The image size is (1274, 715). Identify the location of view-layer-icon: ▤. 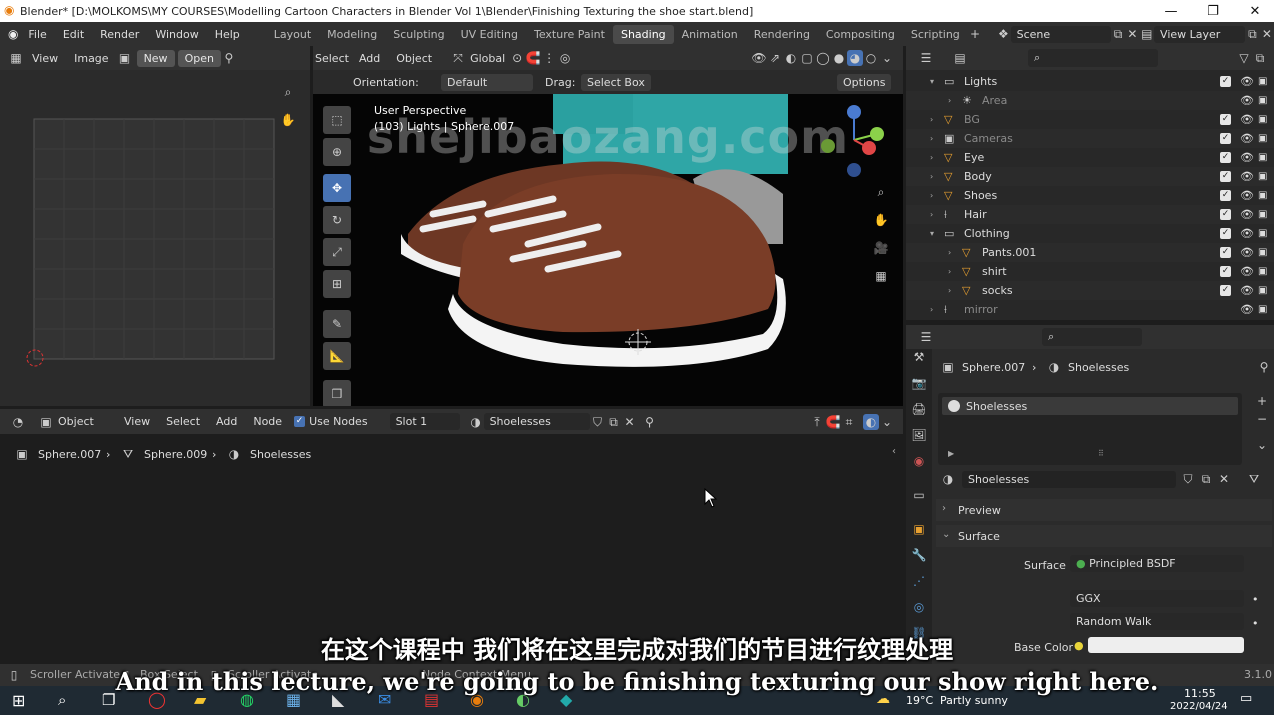
(1147, 34).